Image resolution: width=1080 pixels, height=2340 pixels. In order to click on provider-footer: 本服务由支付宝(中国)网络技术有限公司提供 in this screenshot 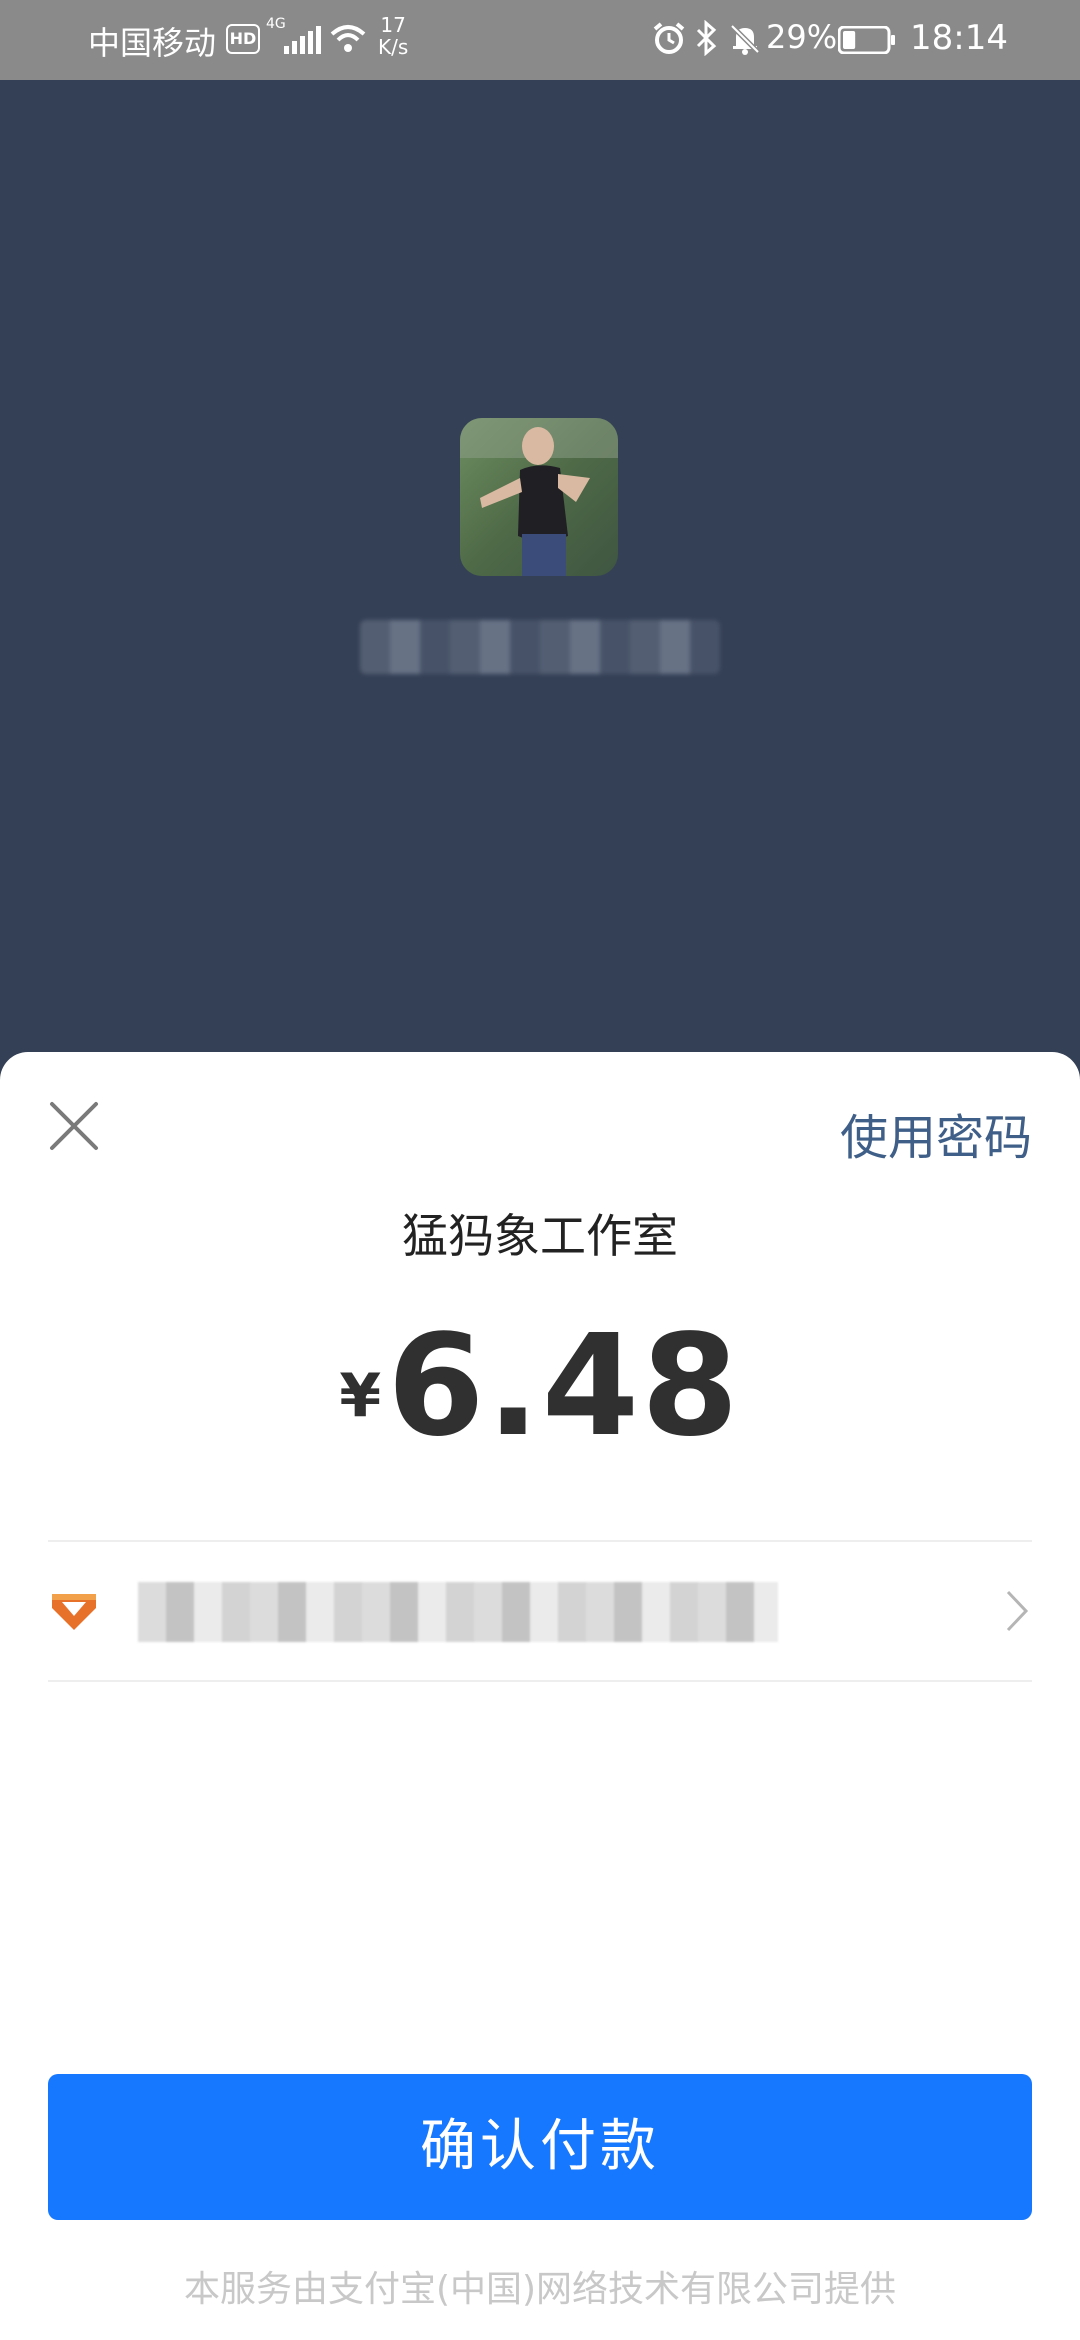, I will do `click(540, 2289)`.